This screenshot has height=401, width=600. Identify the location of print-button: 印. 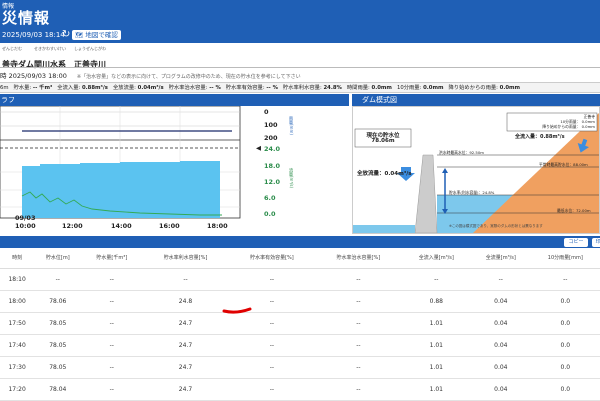
(596, 242).